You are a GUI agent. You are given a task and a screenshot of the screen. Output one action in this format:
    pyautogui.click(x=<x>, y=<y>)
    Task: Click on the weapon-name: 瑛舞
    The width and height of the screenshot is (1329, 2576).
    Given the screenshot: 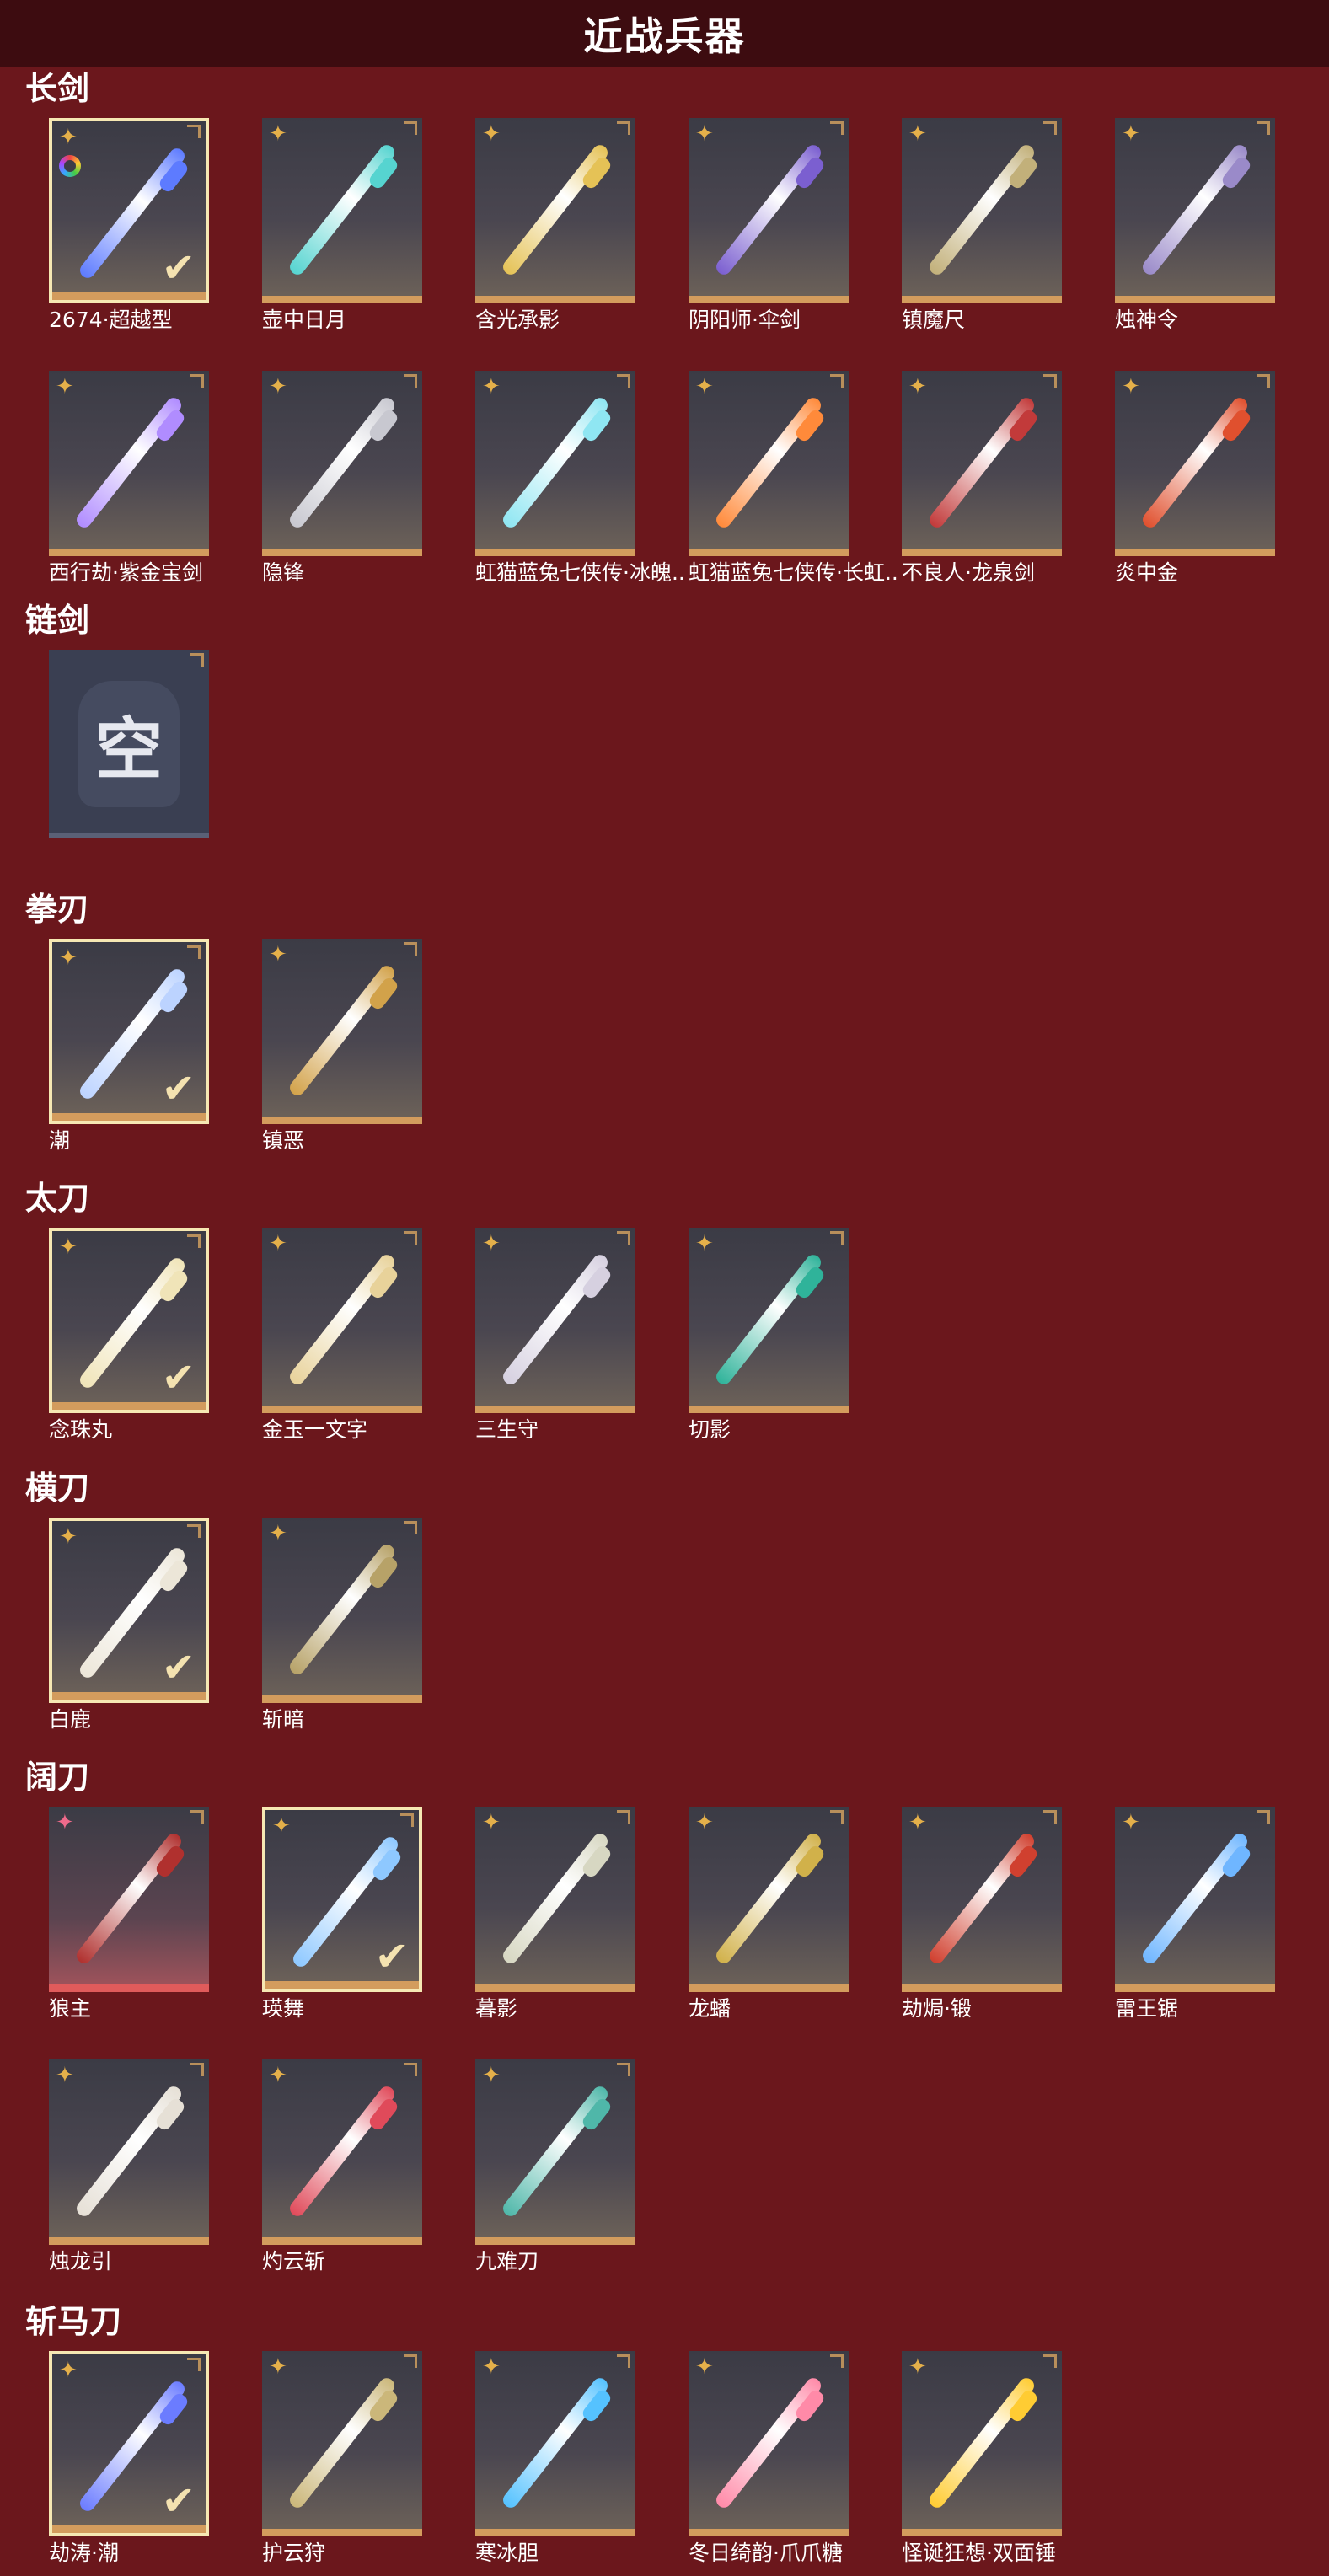 What is the action you would take?
    pyautogui.click(x=284, y=2009)
    